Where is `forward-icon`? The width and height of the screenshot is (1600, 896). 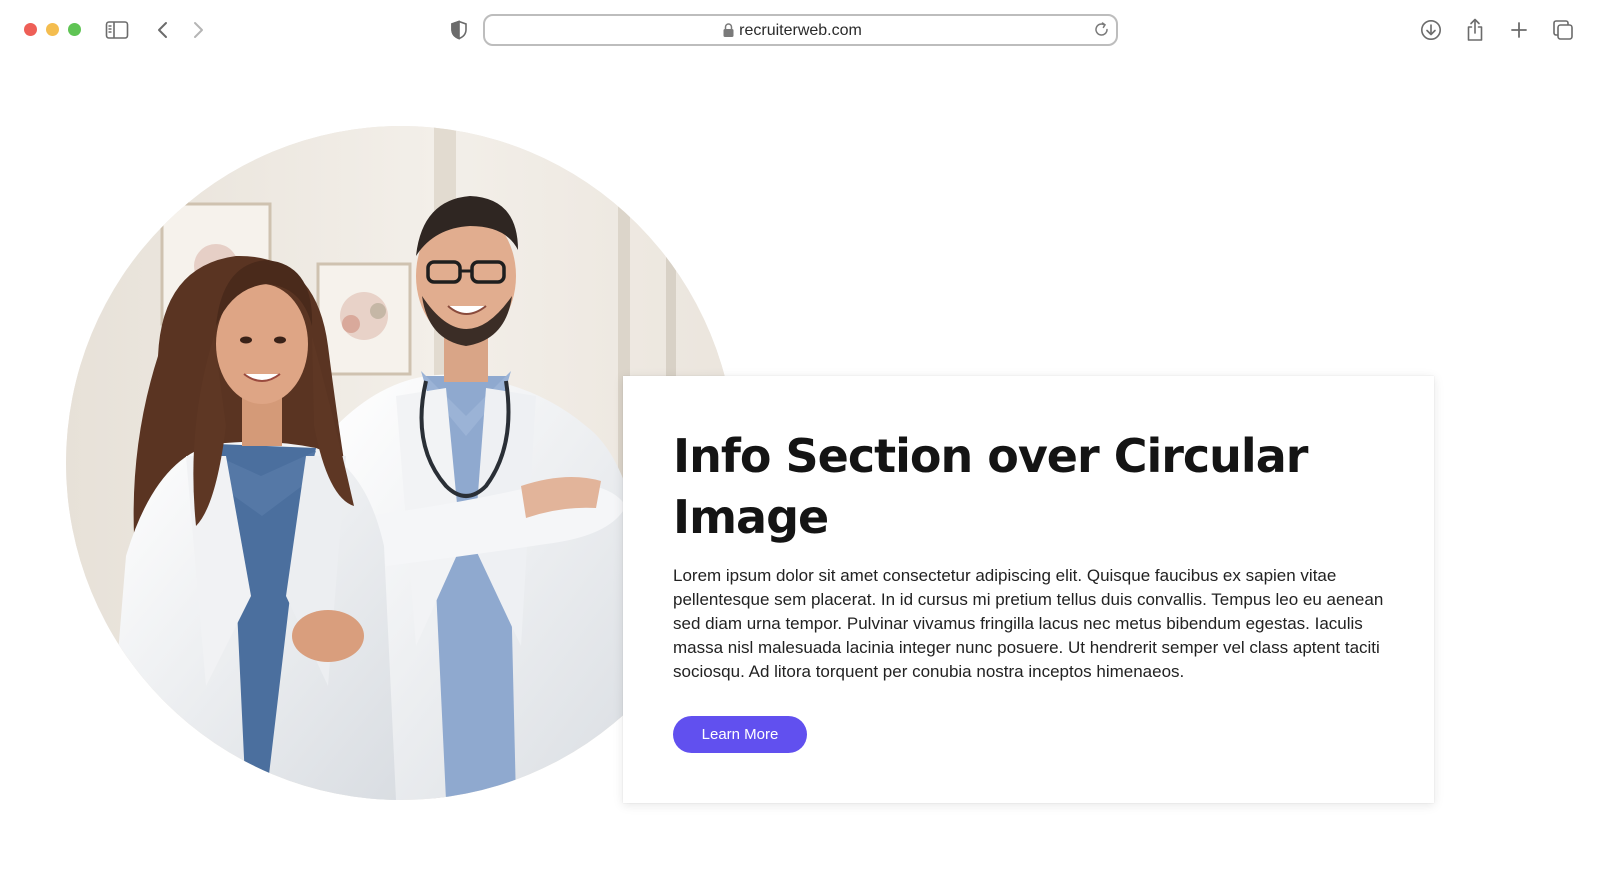 forward-icon is located at coordinates (198, 30).